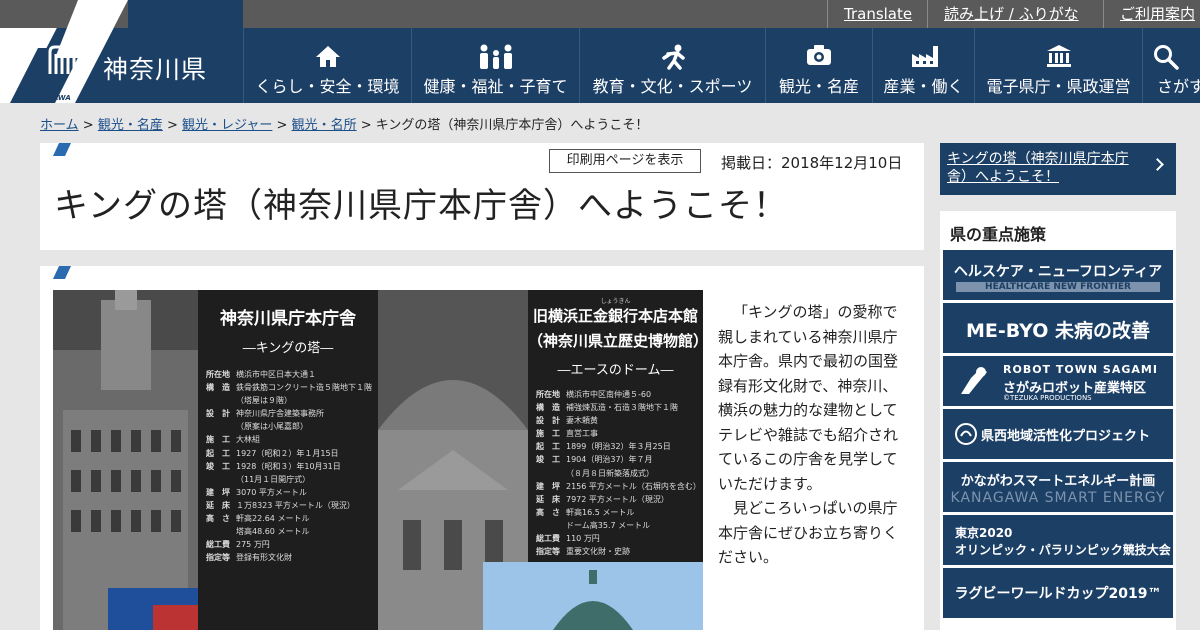  Describe the element at coordinates (1058, 169) in the screenshot. I see `sidebar-current-page-link: キングの塔（神奈川県庁本庁舎）へようこそ！` at that location.